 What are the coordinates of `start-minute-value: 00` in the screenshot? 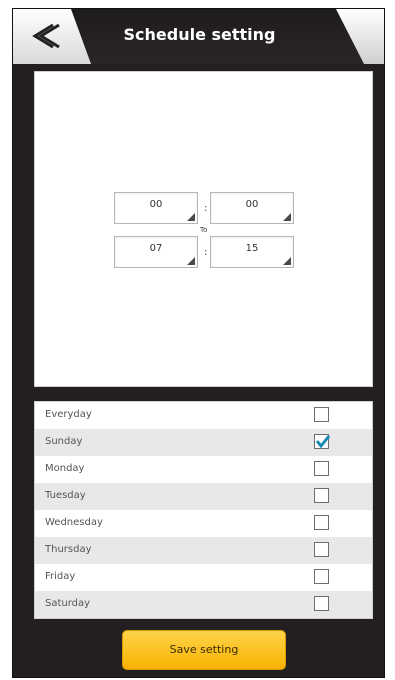 It's located at (252, 204).